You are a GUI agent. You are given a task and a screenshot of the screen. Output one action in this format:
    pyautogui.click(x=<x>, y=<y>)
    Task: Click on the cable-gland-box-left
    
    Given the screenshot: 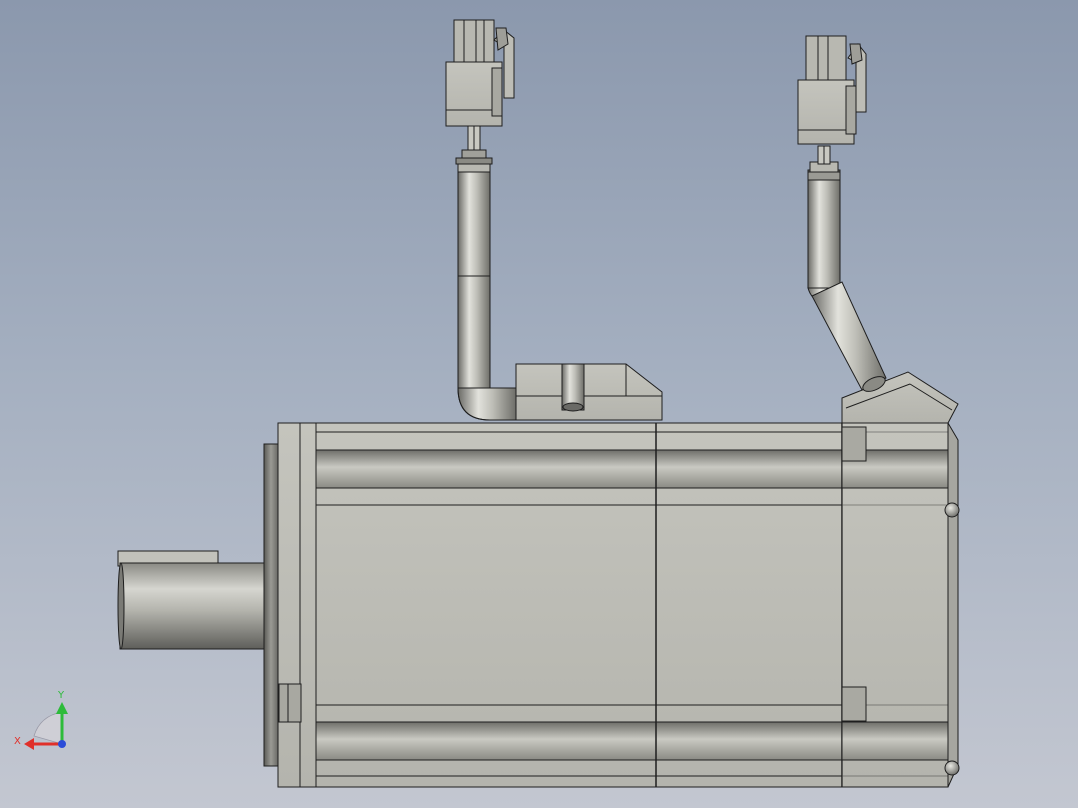 What is the action you would take?
    pyautogui.click(x=589, y=392)
    